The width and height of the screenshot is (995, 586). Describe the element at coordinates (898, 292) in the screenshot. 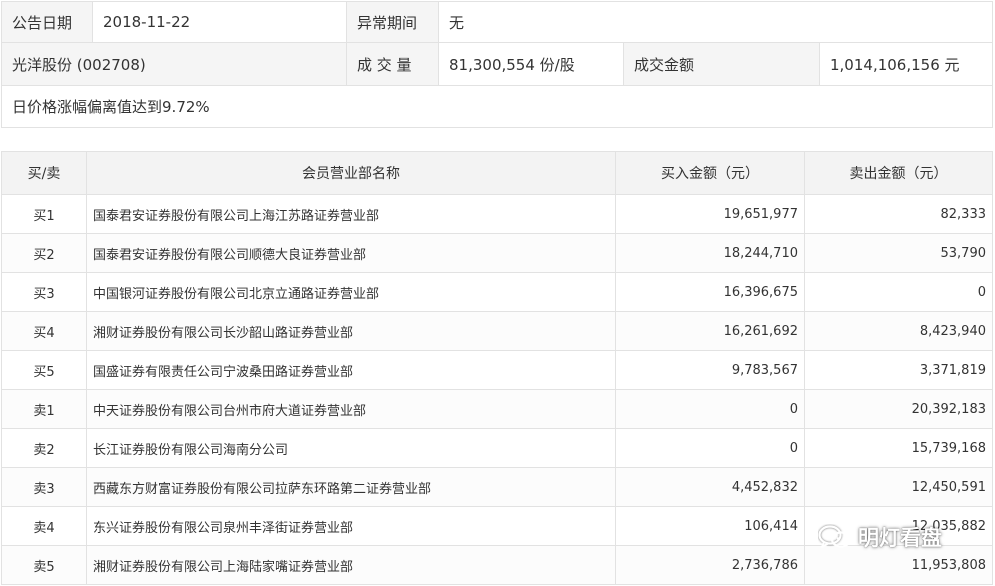

I see `row-sell-amount: 0` at that location.